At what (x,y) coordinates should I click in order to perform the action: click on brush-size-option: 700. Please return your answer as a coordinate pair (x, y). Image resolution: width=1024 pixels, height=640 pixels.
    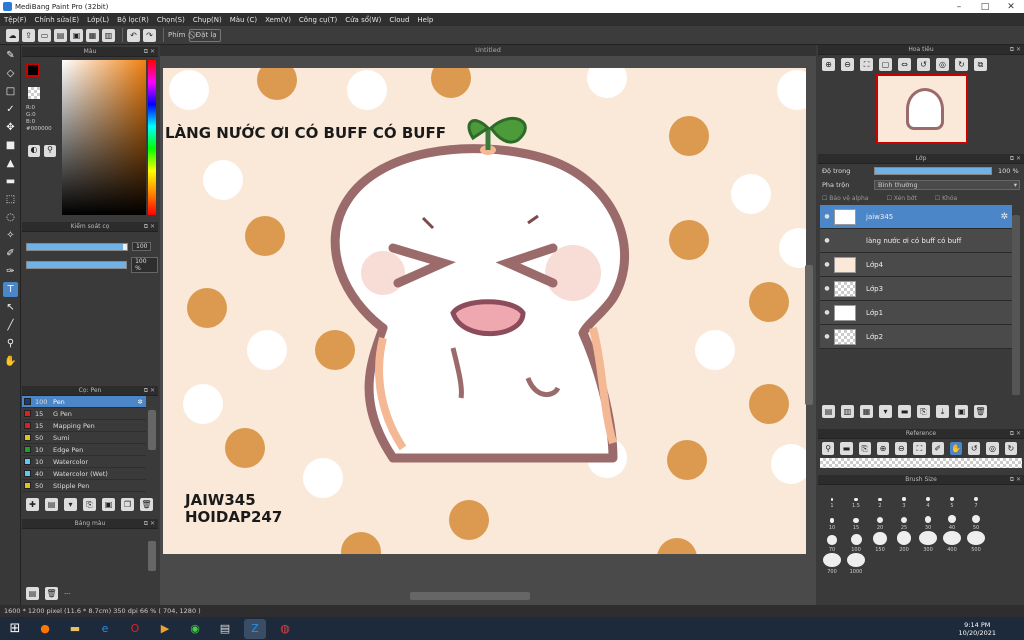
    Looking at the image, I should click on (832, 564).